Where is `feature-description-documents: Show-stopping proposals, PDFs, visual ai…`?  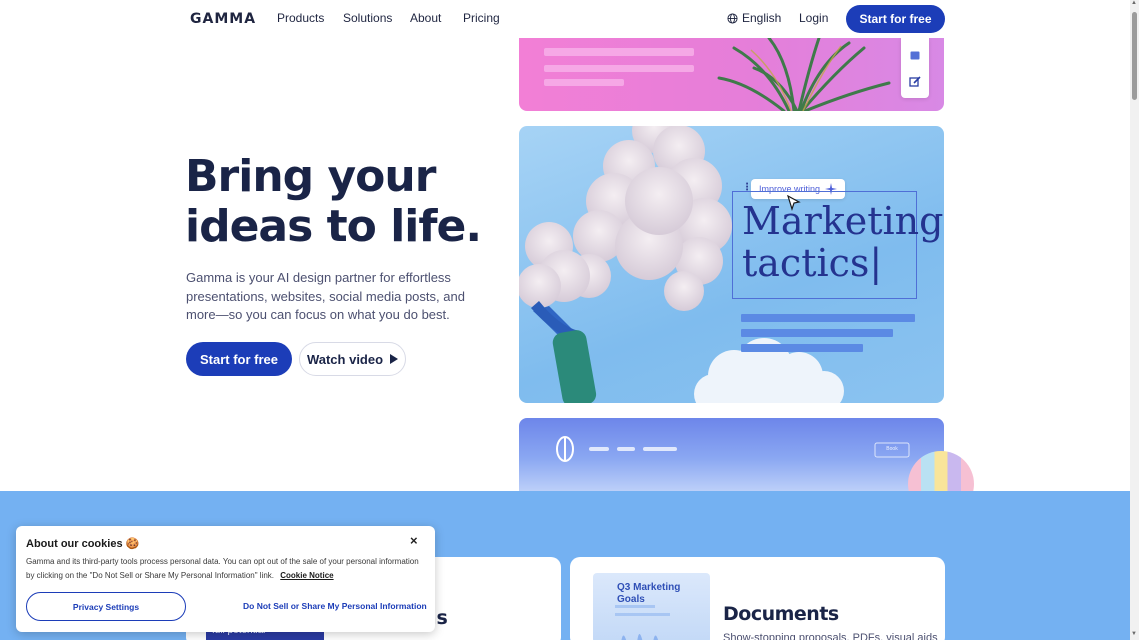
feature-description-documents: Show-stopping proposals, PDFs, visual ai… is located at coordinates (830, 636).